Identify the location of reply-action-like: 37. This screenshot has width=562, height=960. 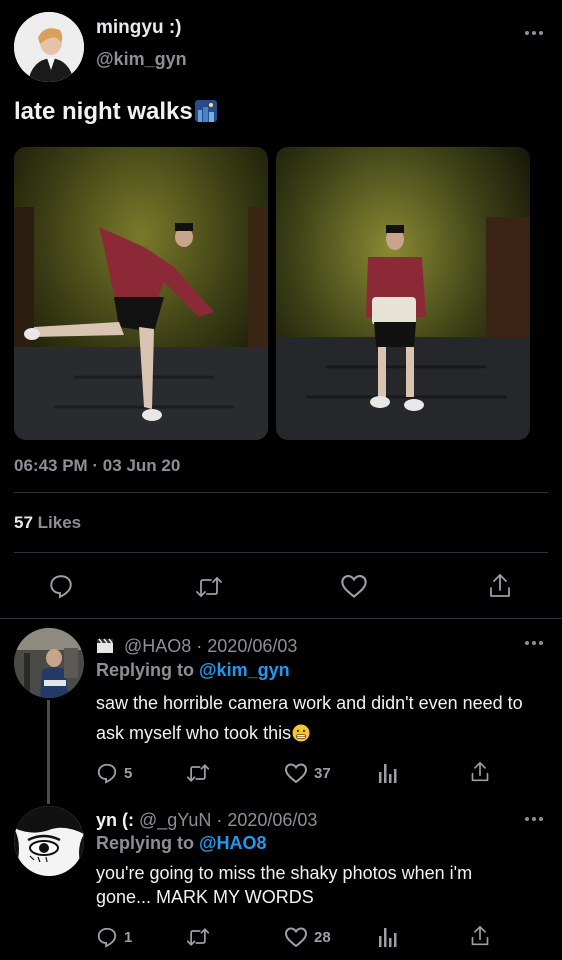
(307, 773).